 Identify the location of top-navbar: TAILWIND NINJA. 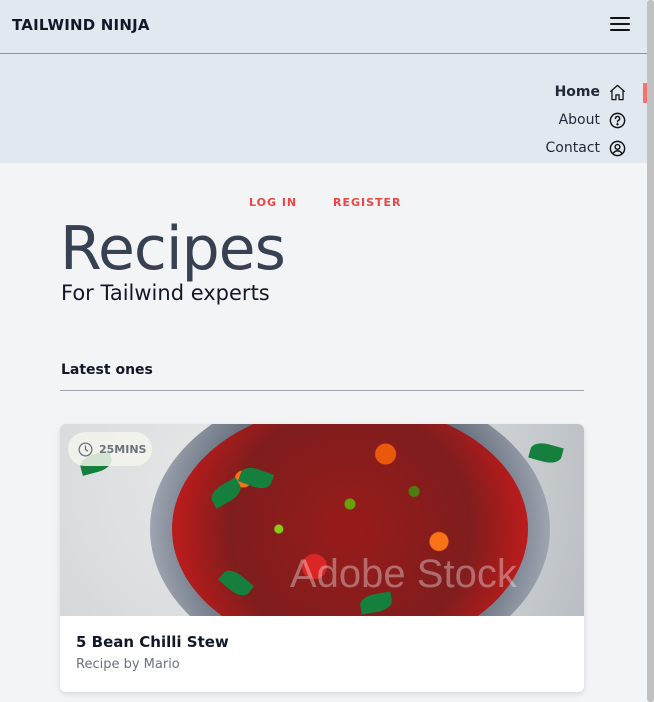
(323, 27).